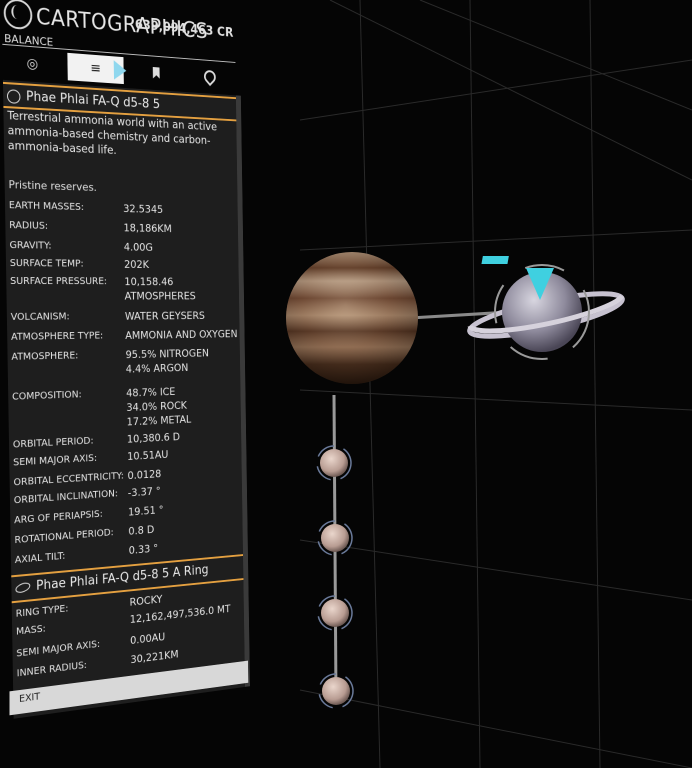 Image resolution: width=692 pixels, height=768 pixels. I want to click on cartographics-logo-icon, so click(18, 15).